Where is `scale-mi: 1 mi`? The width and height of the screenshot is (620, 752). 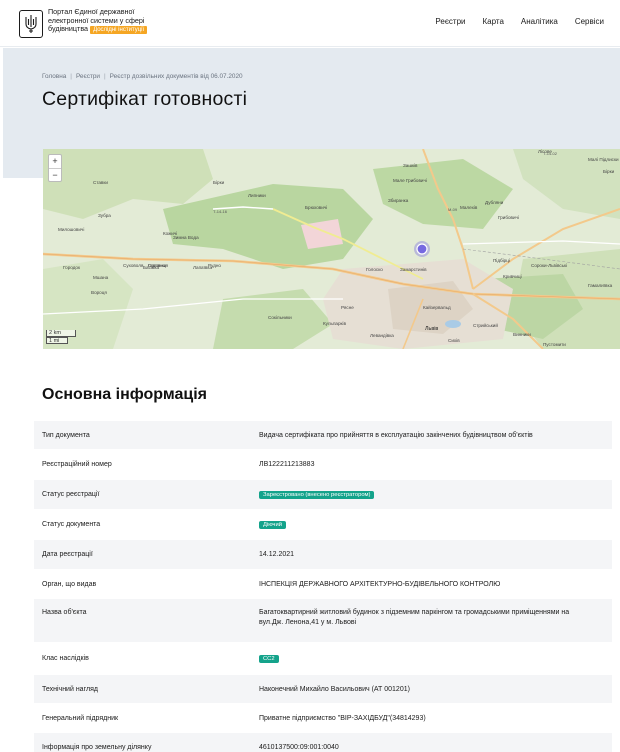 scale-mi: 1 mi is located at coordinates (57, 340).